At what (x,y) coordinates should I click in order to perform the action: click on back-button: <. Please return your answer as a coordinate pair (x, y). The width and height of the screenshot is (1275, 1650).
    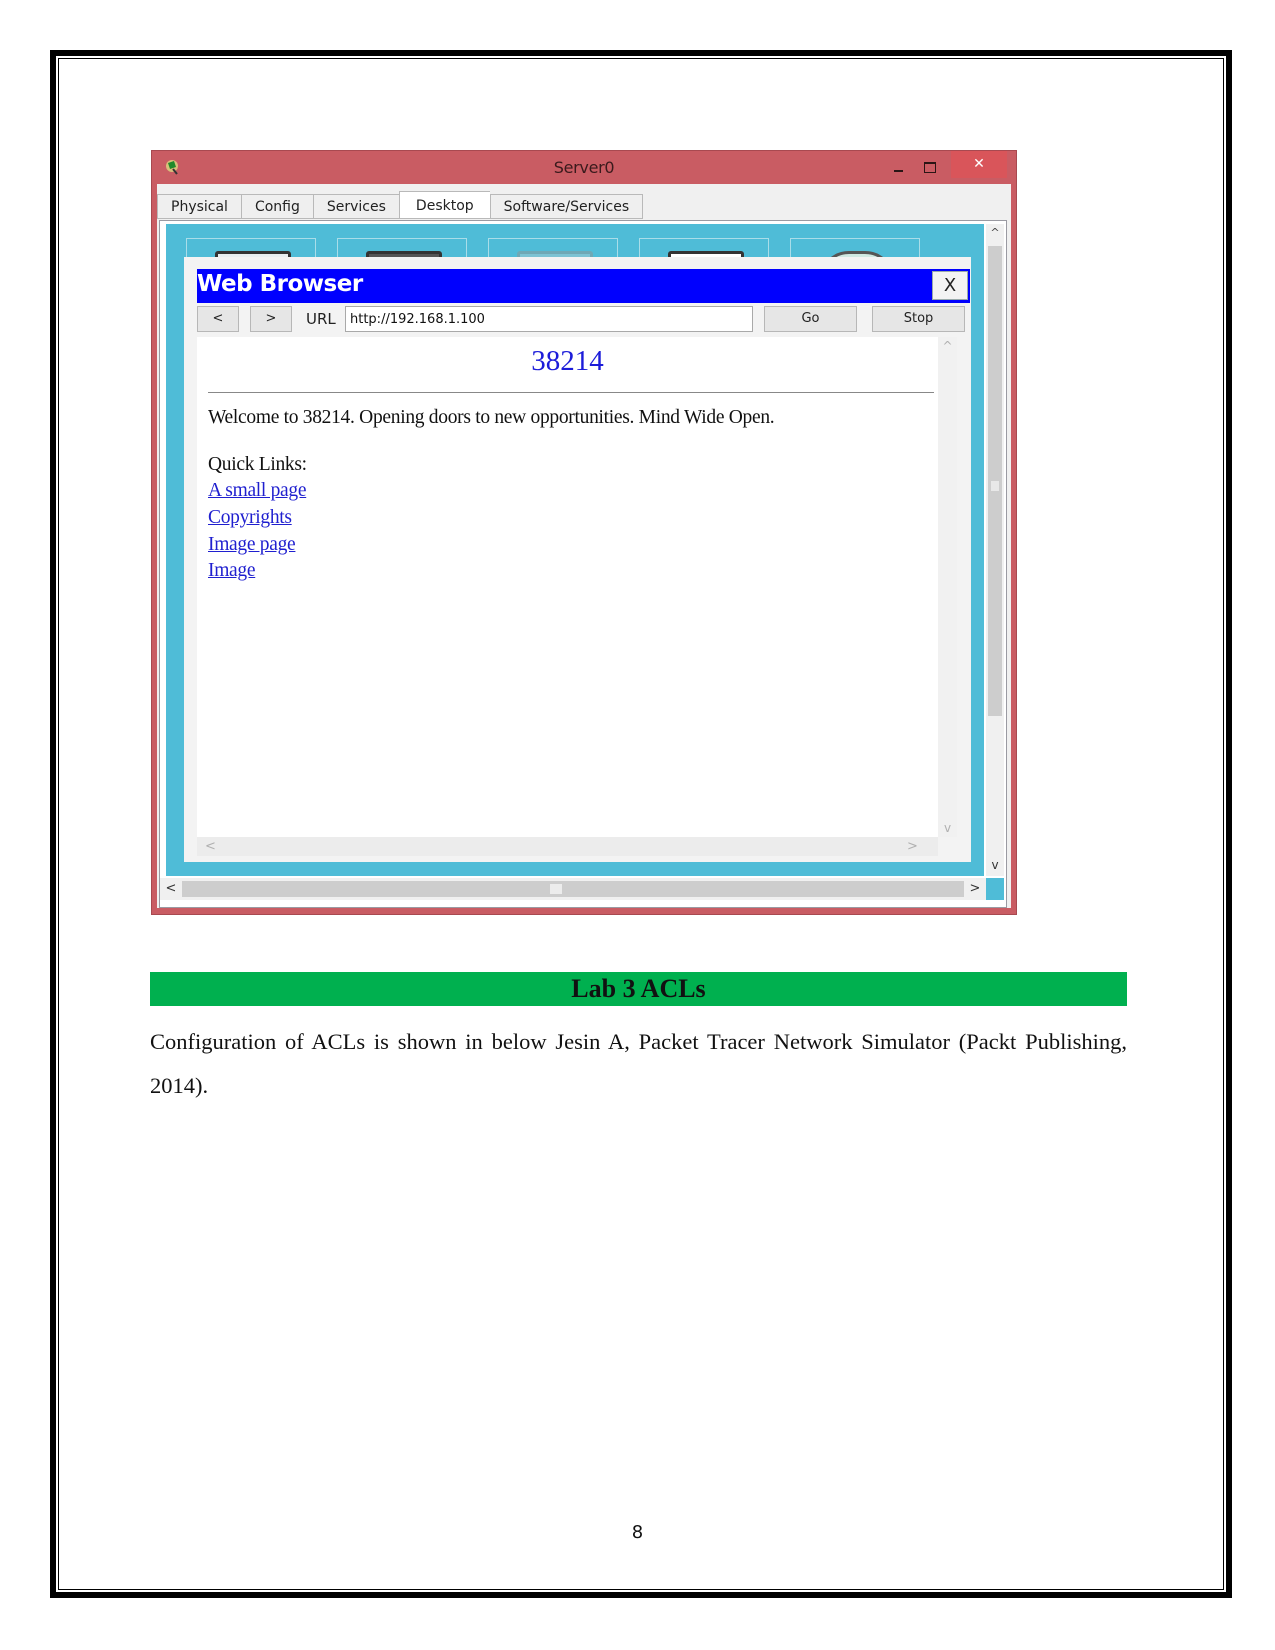
    Looking at the image, I should click on (218, 319).